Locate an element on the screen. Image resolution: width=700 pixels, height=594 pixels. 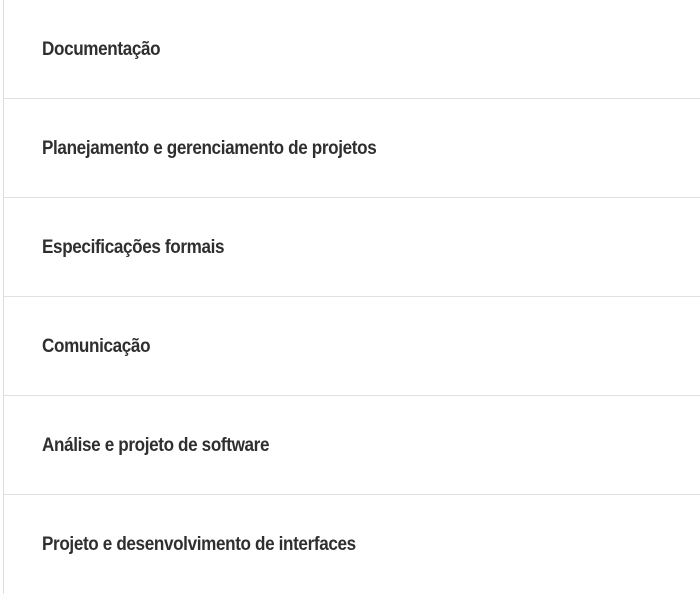
list-item-label: Análise e projeto de software is located at coordinates (156, 445).